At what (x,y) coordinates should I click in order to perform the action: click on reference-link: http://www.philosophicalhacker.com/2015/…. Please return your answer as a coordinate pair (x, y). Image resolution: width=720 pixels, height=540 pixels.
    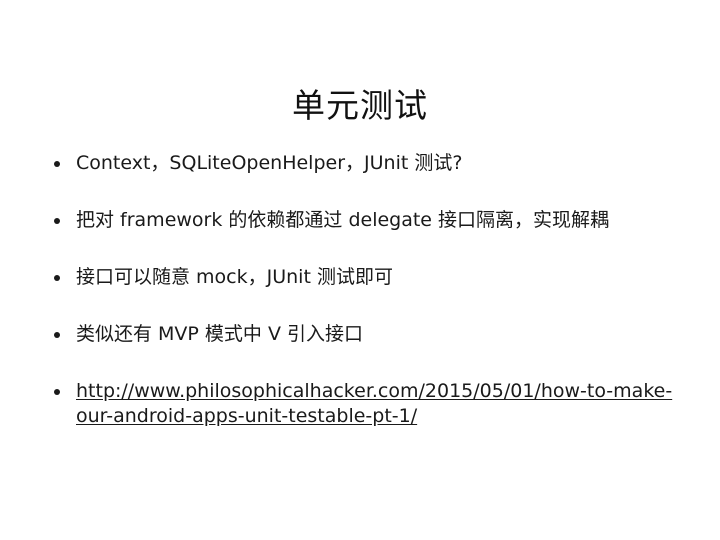
    Looking at the image, I should click on (374, 403).